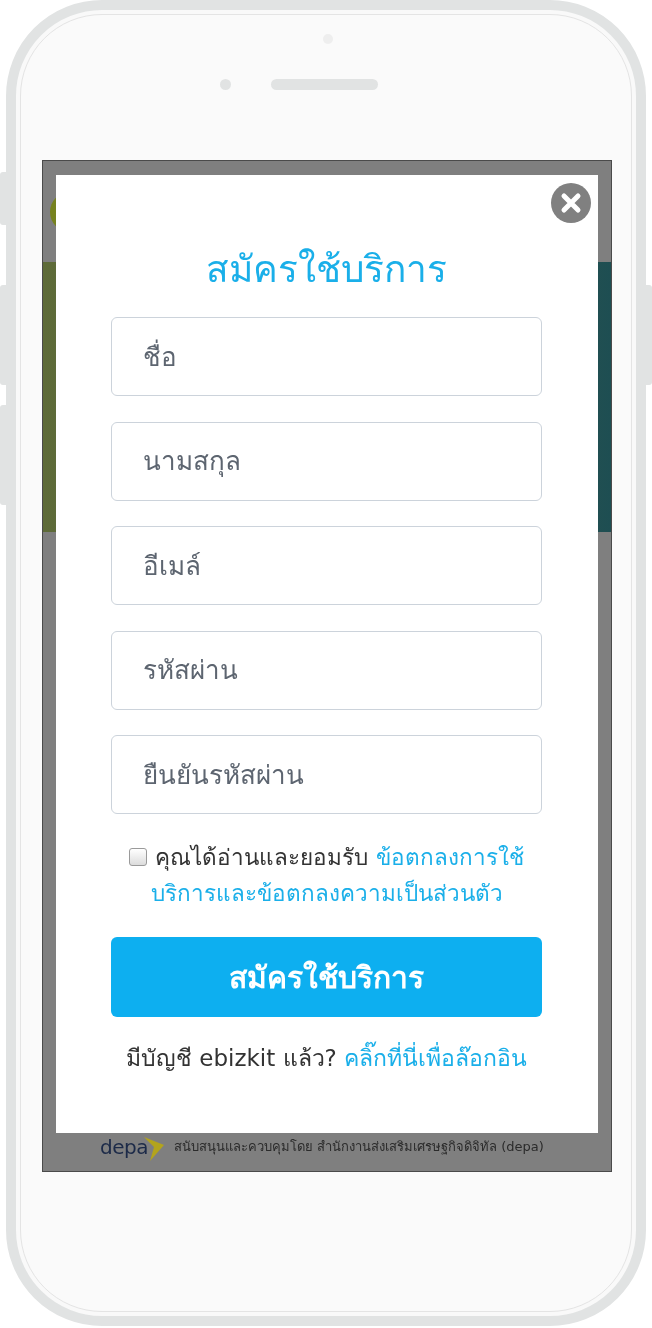 Image resolution: width=652 pixels, height=1328 pixels. What do you see at coordinates (324, 84) in the screenshot?
I see `speaker-icon` at bounding box center [324, 84].